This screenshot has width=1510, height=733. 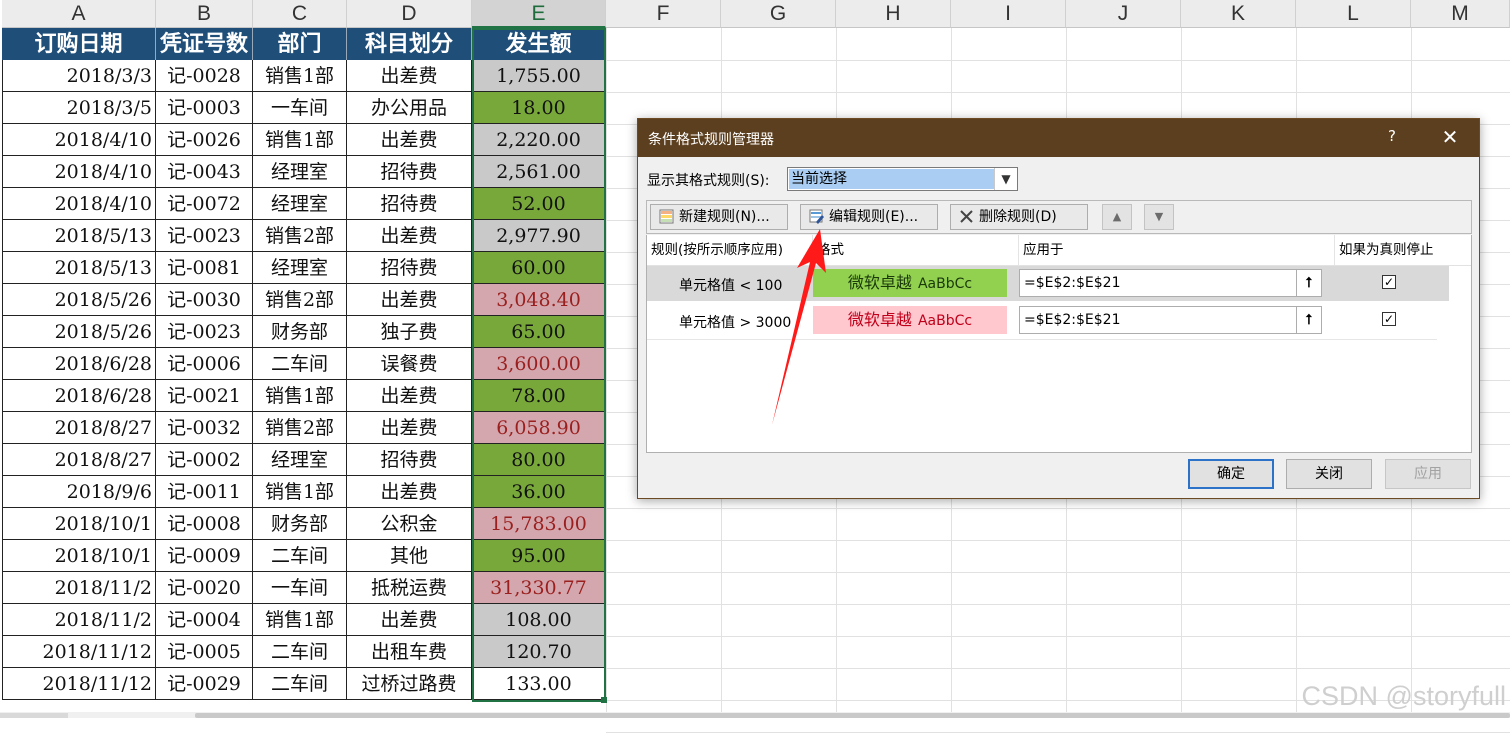 I want to click on voucher-cell: 记-0032, so click(x=204, y=428).